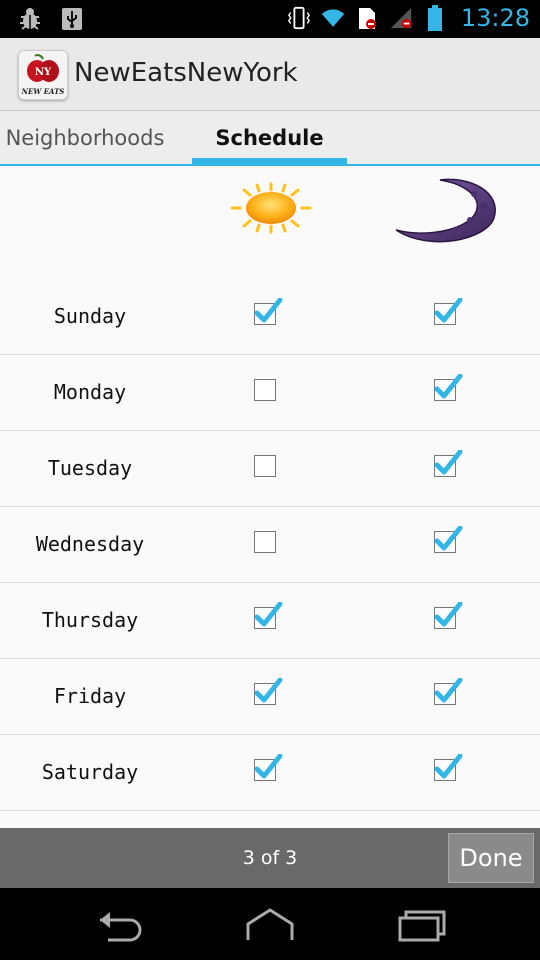 This screenshot has height=960, width=540. I want to click on schedule-row: Sunday, so click(270, 316).